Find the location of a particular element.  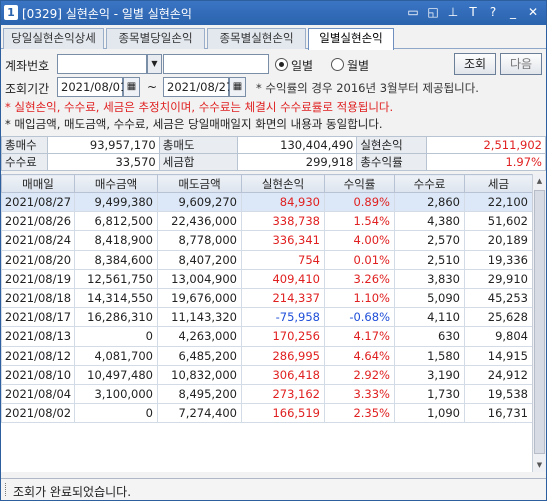

date-from-calendar-button: ▦ is located at coordinates (131, 87).